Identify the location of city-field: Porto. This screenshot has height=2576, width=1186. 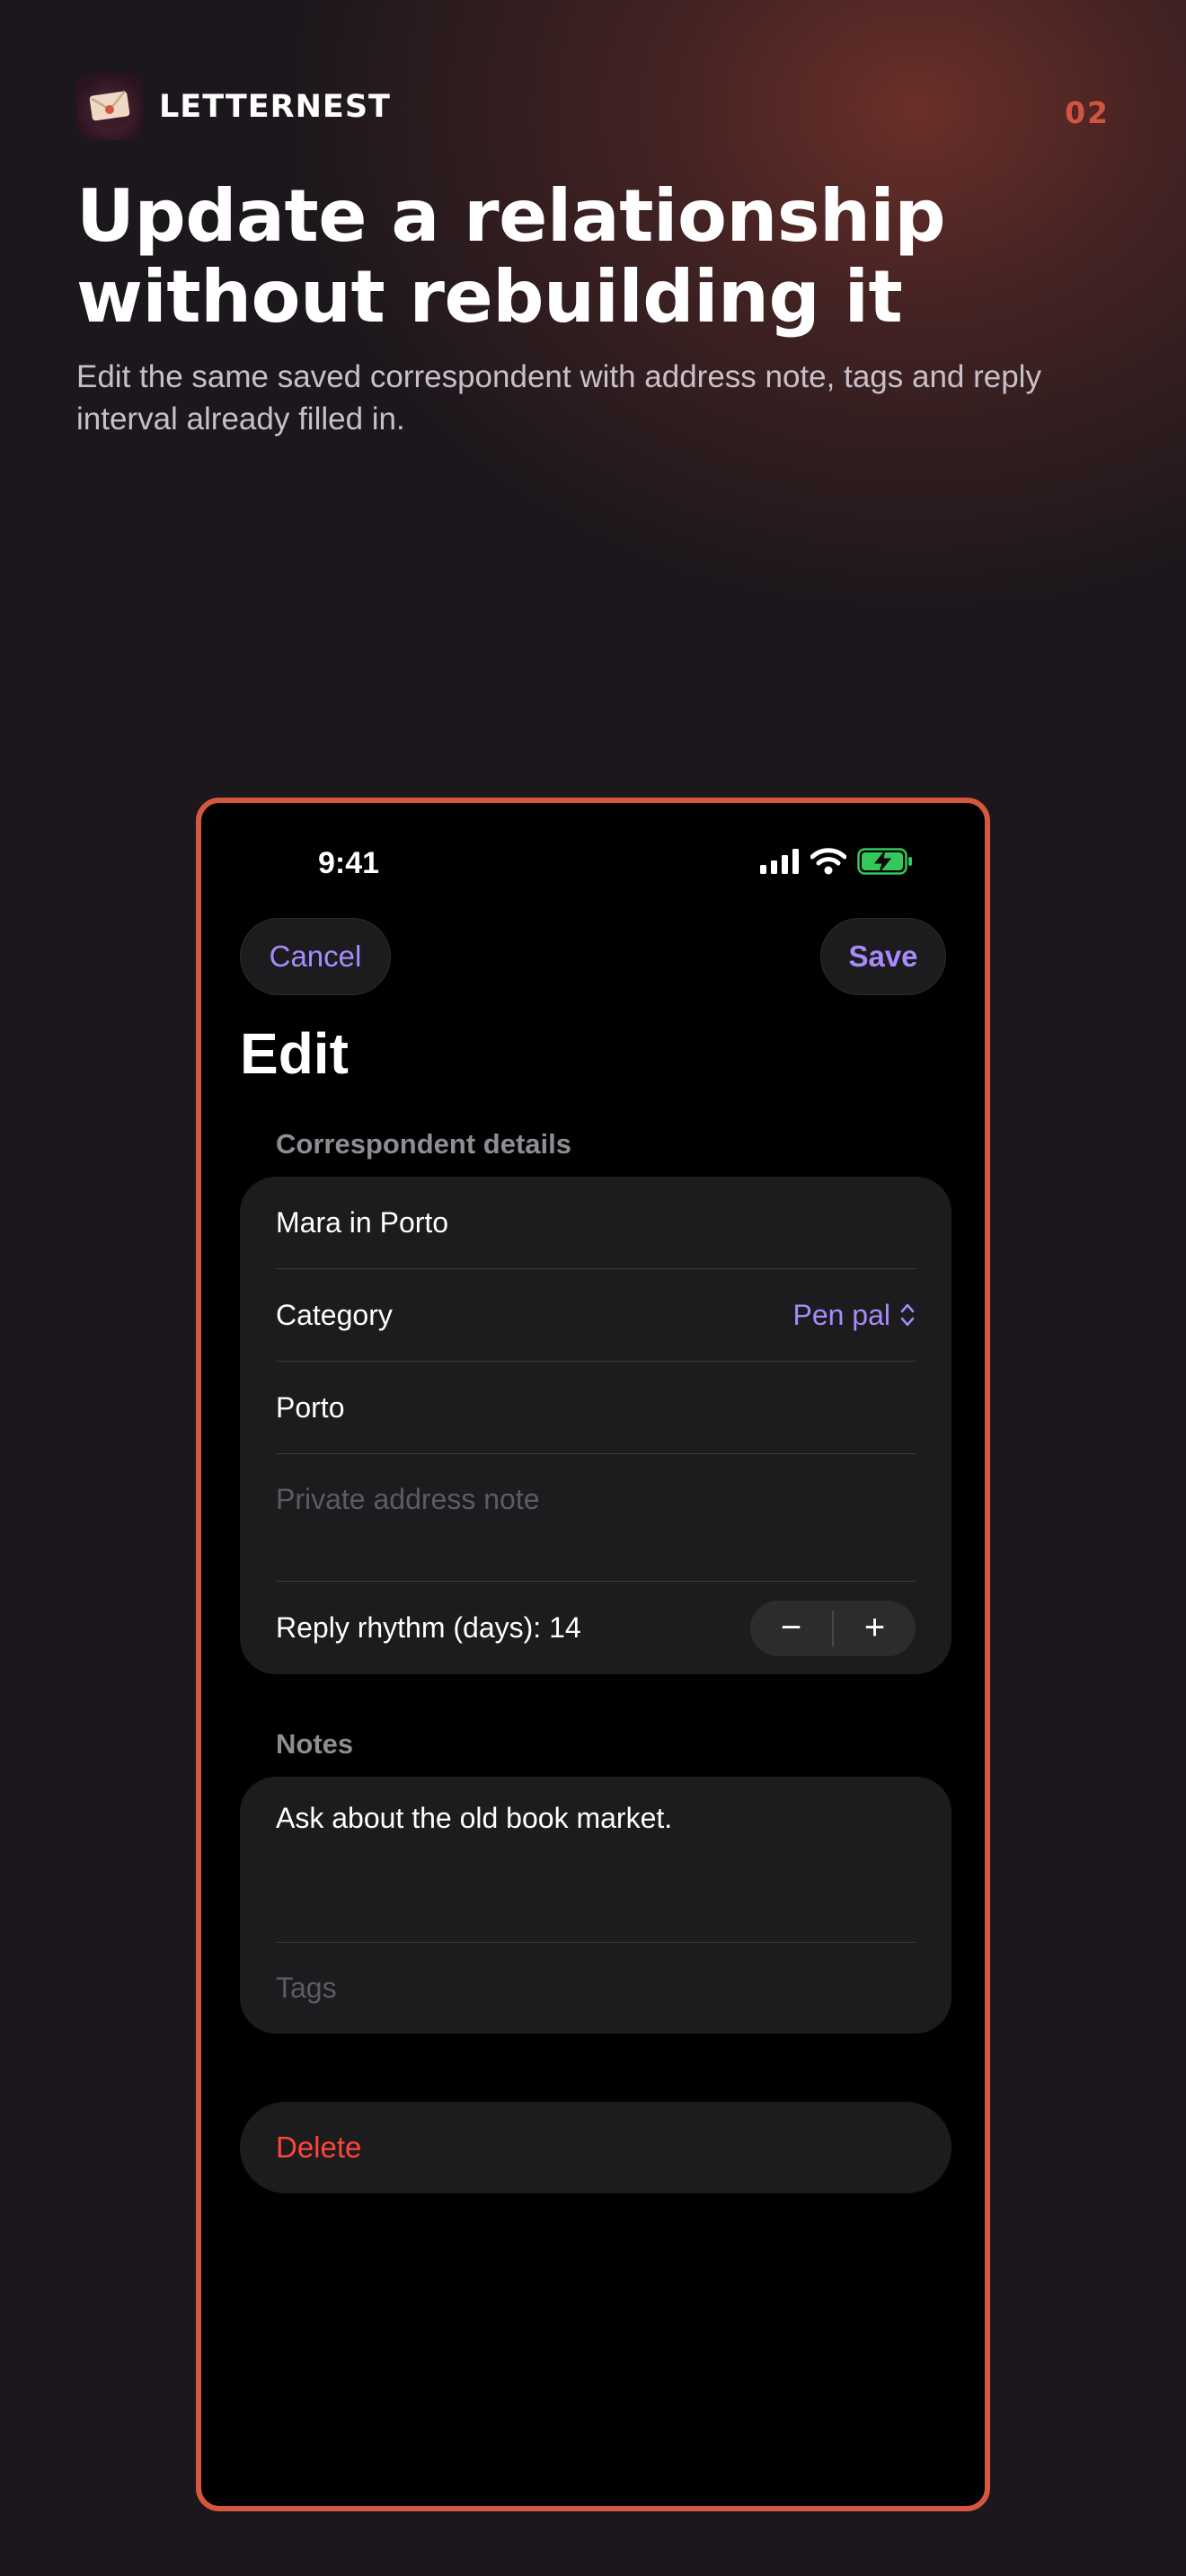
(596, 1407).